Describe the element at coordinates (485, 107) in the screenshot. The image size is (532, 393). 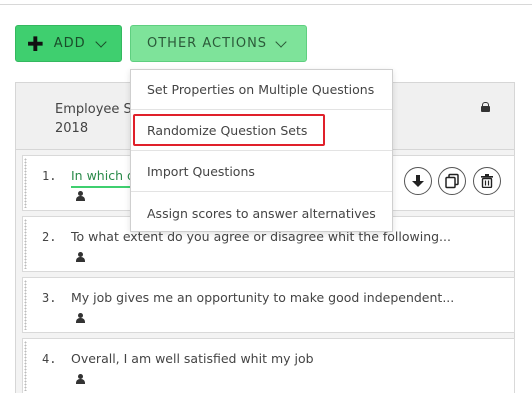
I see `lock-icon` at that location.